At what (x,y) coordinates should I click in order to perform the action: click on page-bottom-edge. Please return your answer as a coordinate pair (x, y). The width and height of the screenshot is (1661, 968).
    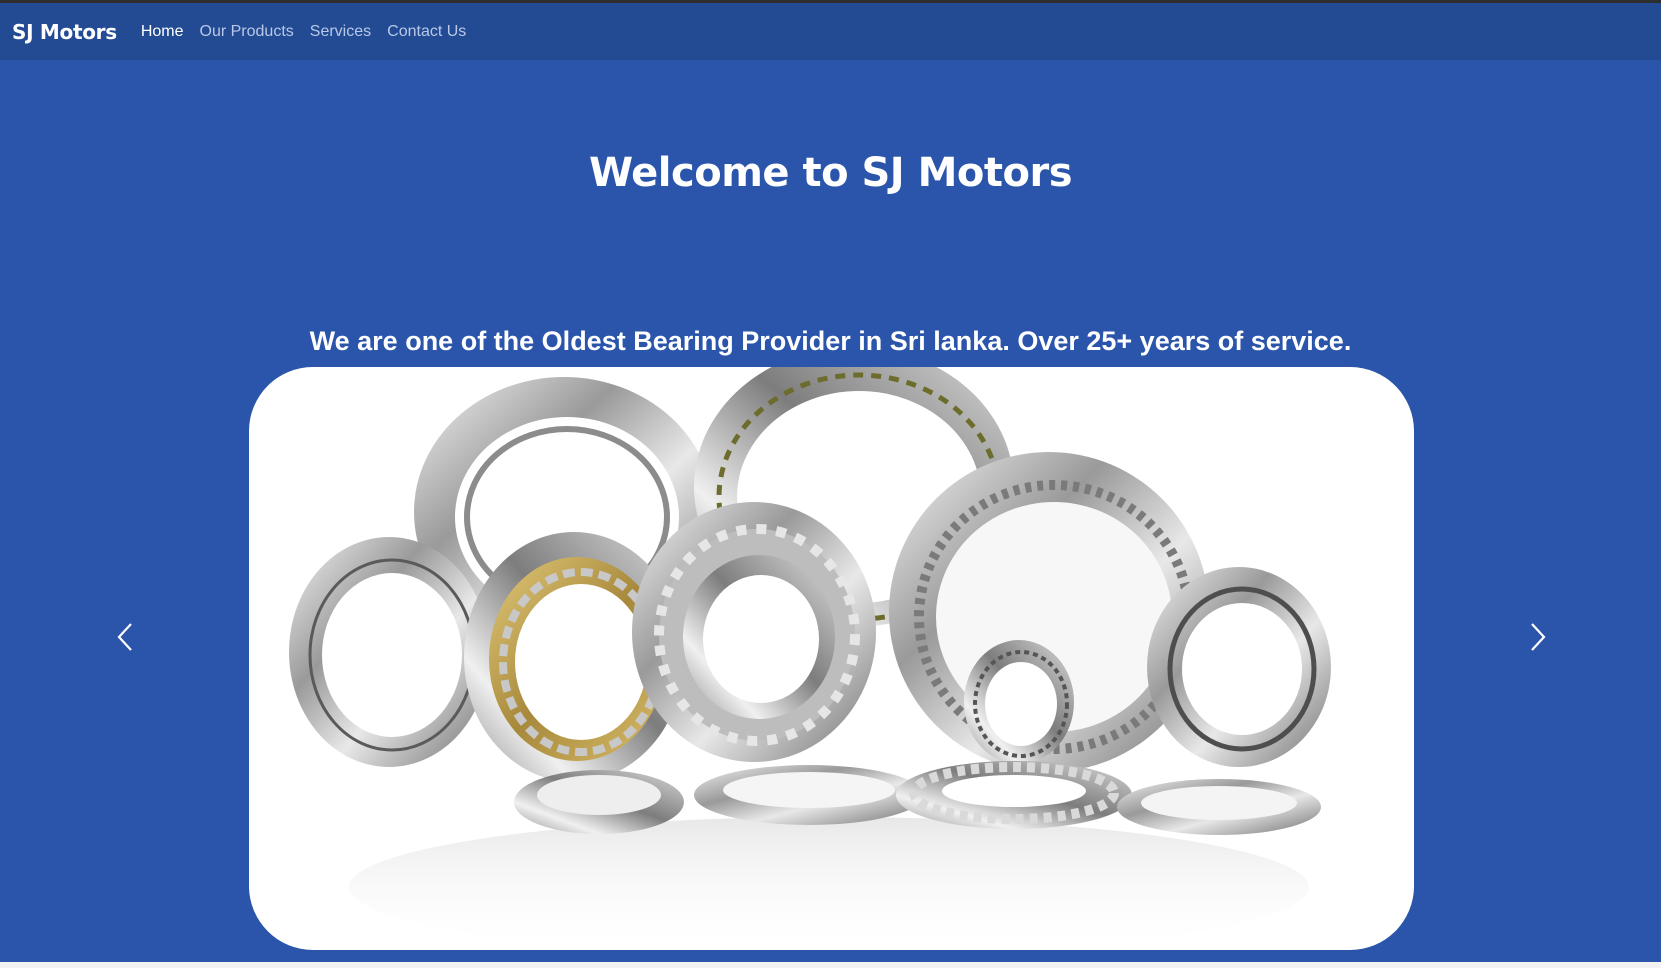
    Looking at the image, I should click on (830, 965).